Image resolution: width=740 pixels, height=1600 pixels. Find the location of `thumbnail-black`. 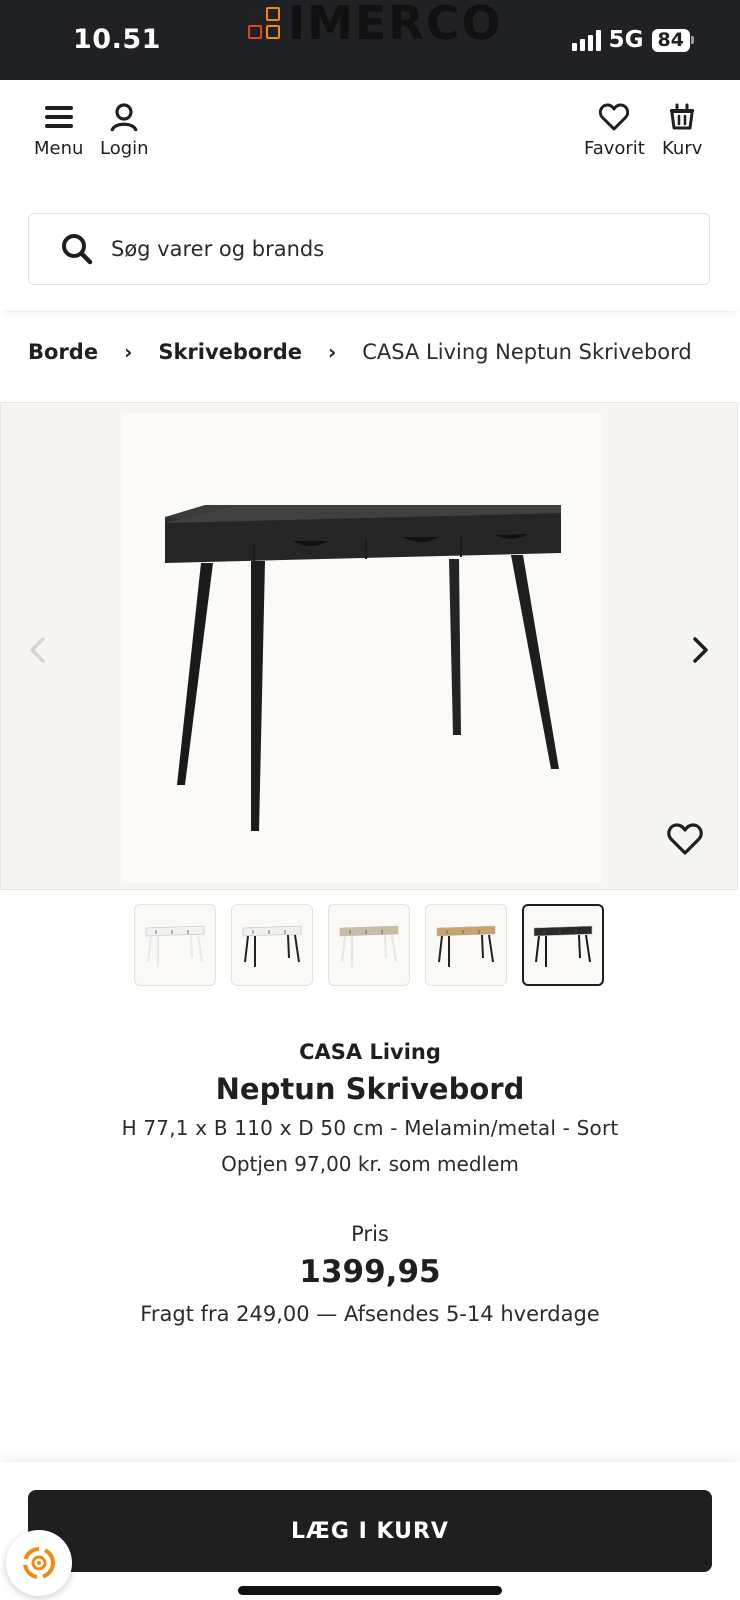

thumbnail-black is located at coordinates (563, 945).